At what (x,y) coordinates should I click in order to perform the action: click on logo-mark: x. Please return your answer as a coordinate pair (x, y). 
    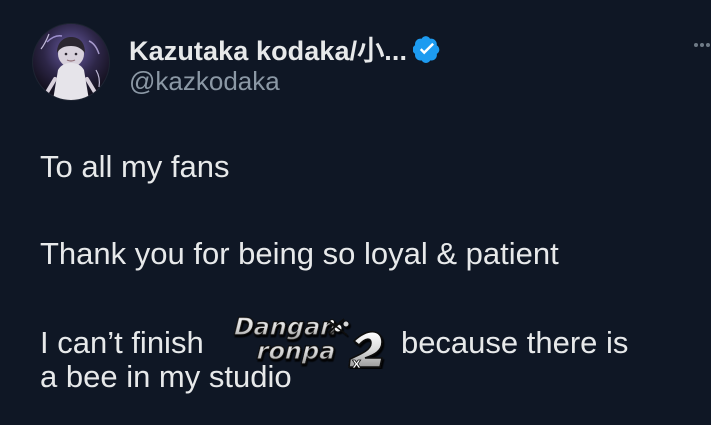
    Looking at the image, I should click on (356, 362).